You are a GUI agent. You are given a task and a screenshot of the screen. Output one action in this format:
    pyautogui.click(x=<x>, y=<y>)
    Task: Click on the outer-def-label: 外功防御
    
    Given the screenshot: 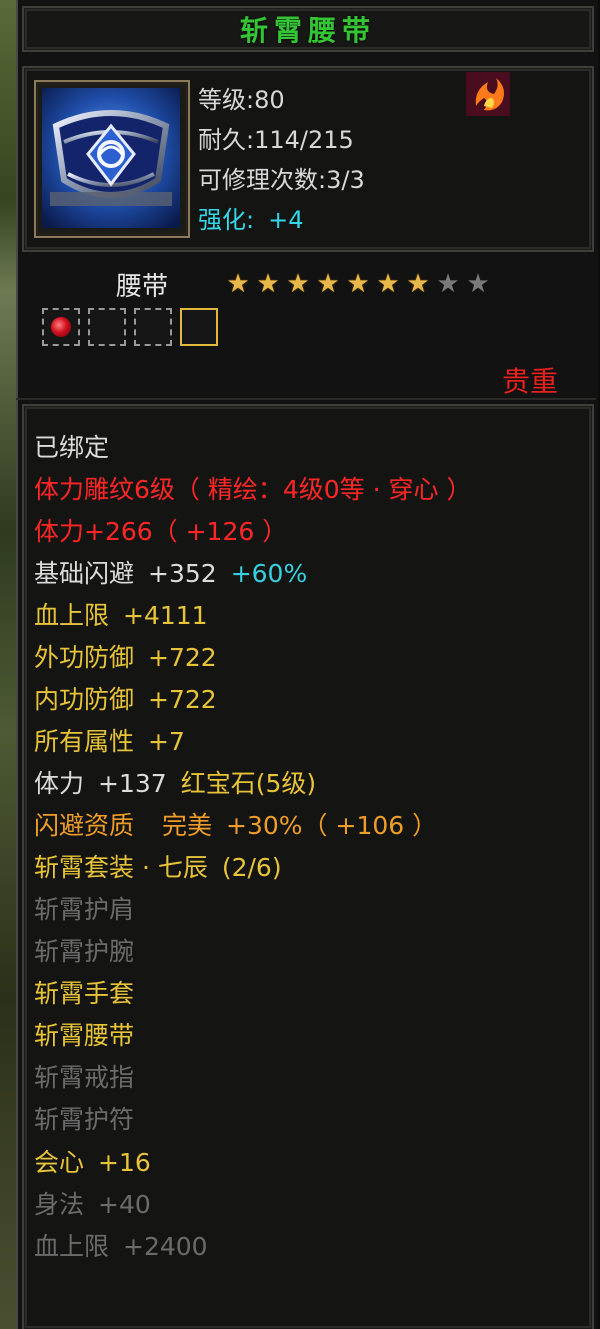 What is the action you would take?
    pyautogui.click(x=84, y=657)
    